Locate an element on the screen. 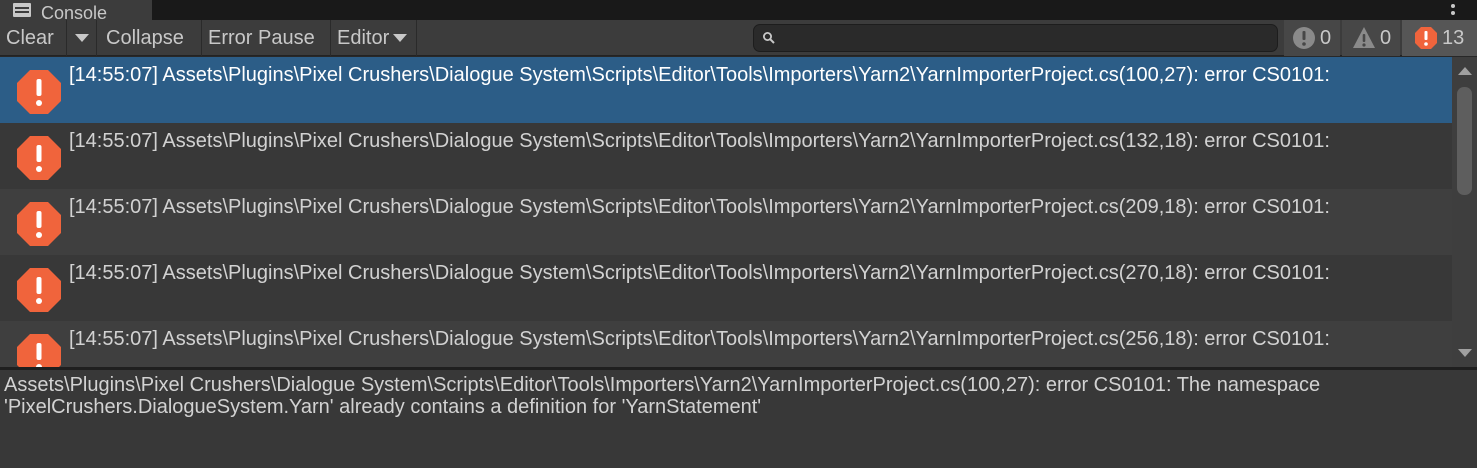 The height and width of the screenshot is (468, 1477). error-count: 13 is located at coordinates (1453, 37).